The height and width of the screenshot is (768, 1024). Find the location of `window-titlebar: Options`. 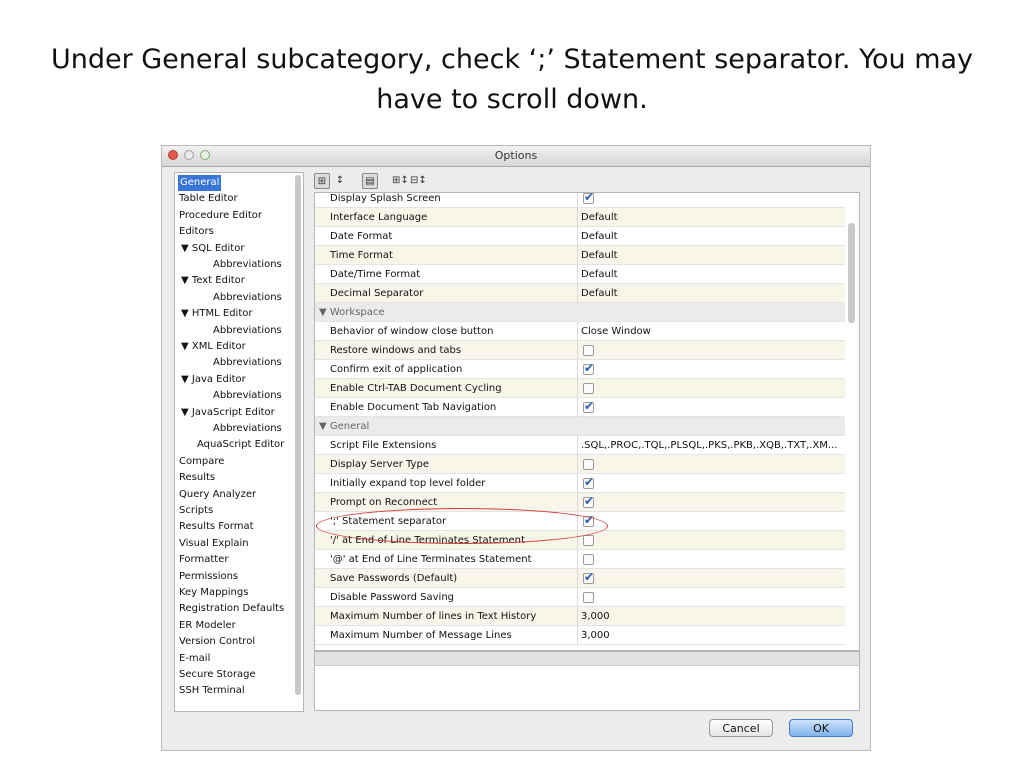

window-titlebar: Options is located at coordinates (516, 156).